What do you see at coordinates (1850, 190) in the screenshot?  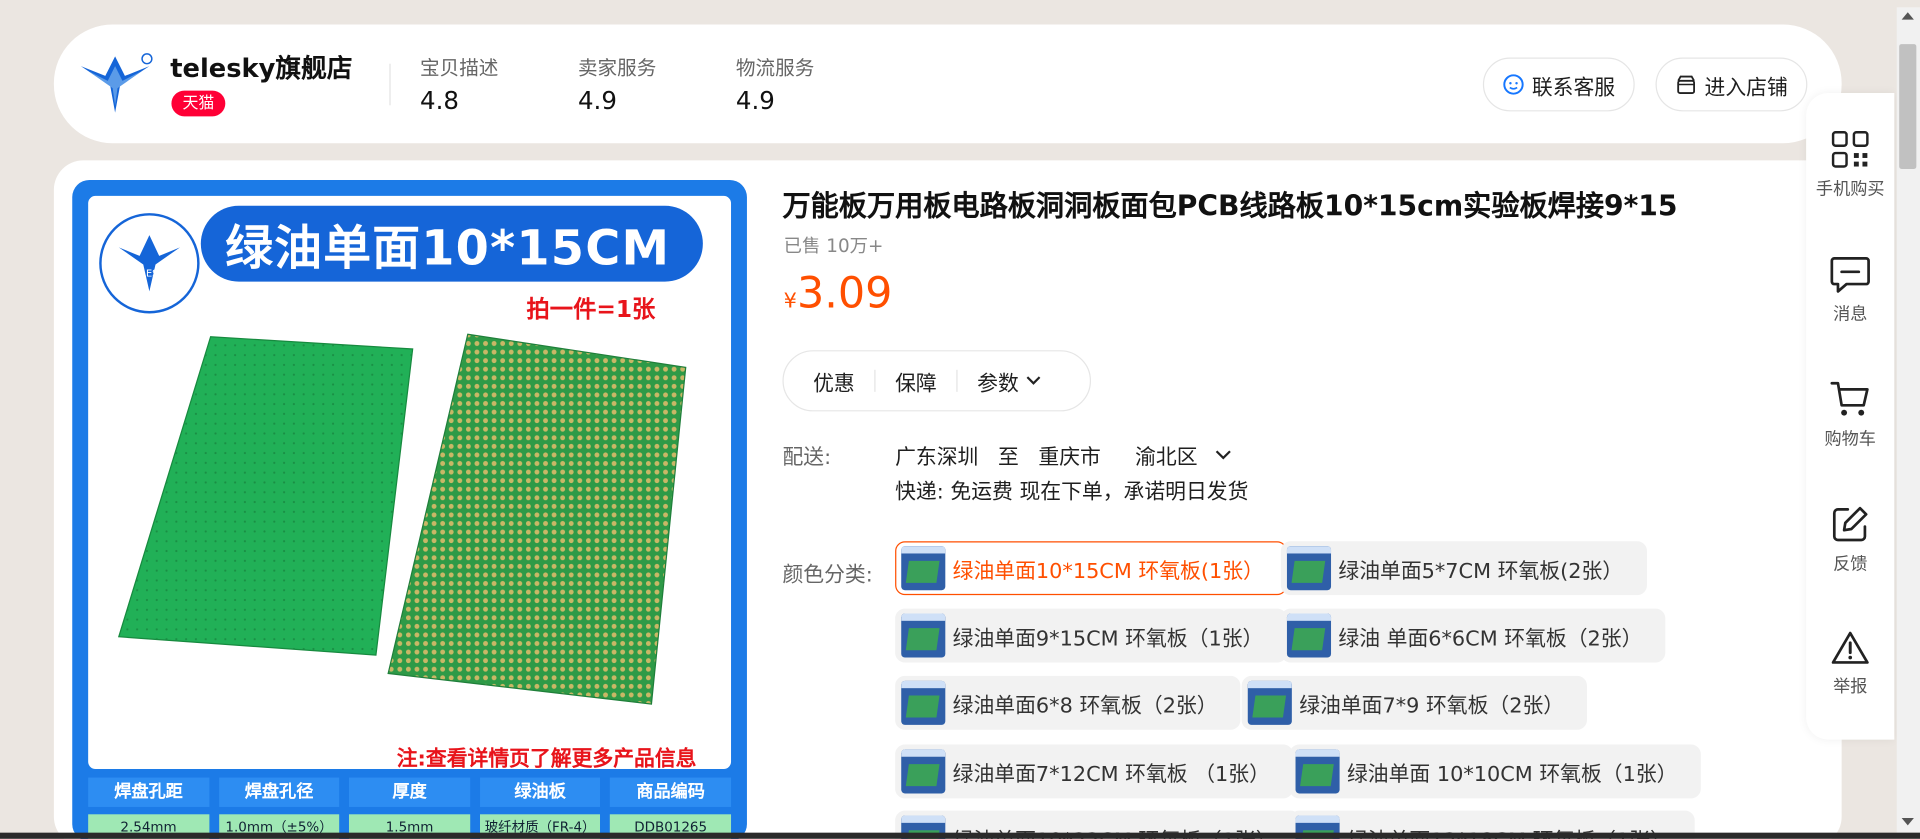 I see `sidebar-label: 手机购买` at bounding box center [1850, 190].